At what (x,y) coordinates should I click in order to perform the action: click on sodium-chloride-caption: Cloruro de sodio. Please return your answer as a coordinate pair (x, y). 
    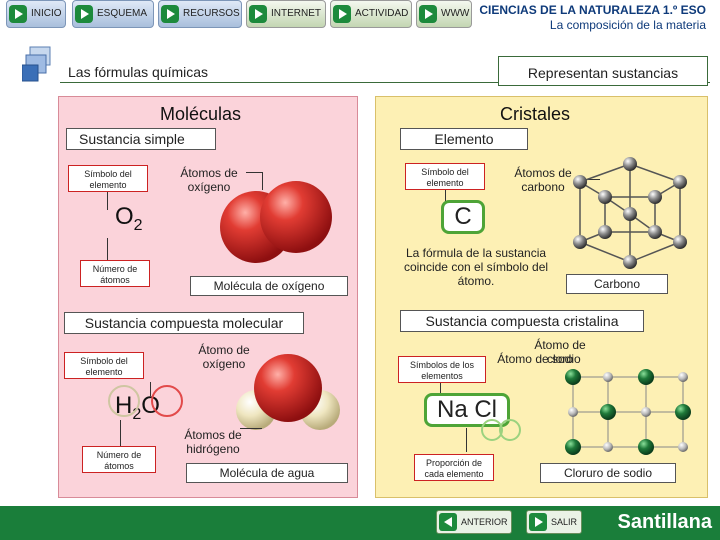
    Looking at the image, I should click on (608, 473).